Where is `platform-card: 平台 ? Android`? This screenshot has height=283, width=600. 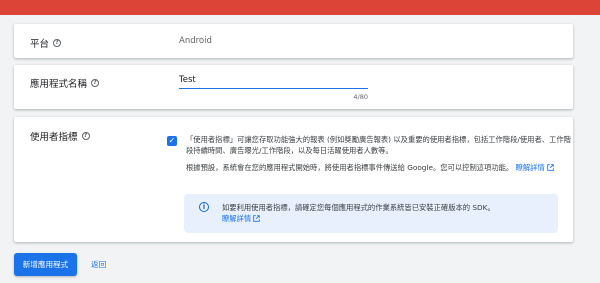 platform-card: 平台 ? Android is located at coordinates (293, 41).